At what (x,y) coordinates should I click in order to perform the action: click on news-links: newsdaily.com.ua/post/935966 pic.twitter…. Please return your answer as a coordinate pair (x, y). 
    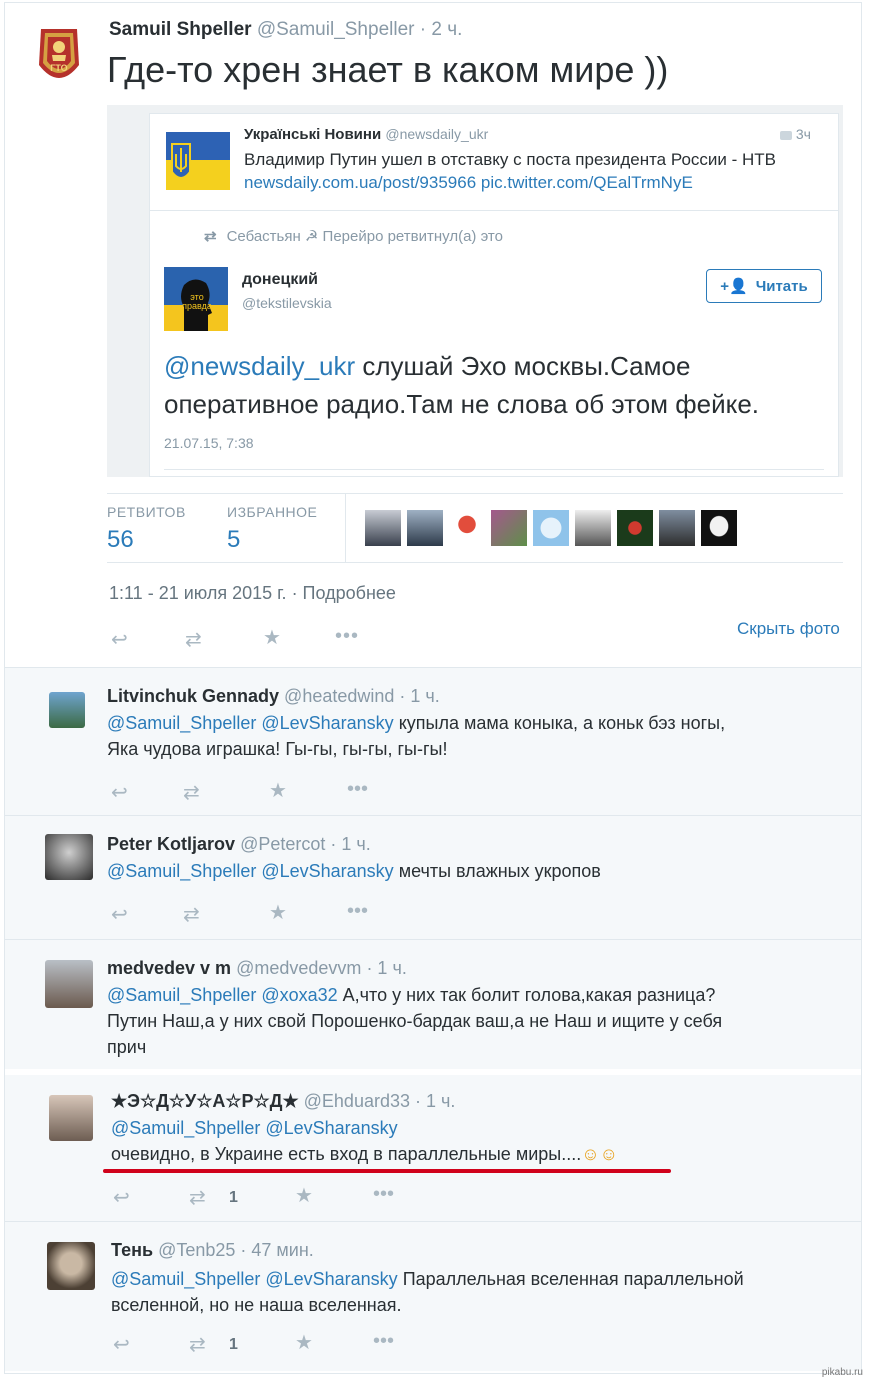
    Looking at the image, I should click on (468, 183).